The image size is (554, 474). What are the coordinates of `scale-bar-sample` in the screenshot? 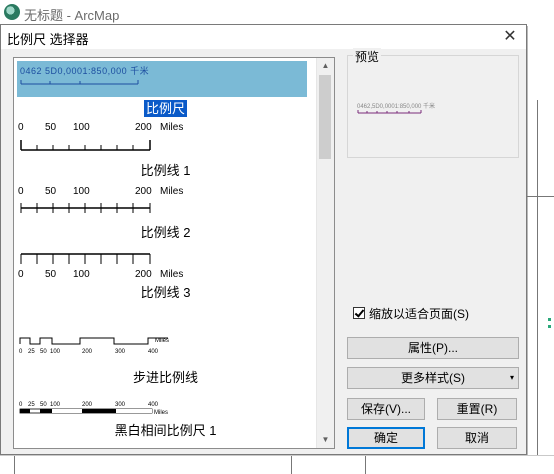 It's located at (79, 82).